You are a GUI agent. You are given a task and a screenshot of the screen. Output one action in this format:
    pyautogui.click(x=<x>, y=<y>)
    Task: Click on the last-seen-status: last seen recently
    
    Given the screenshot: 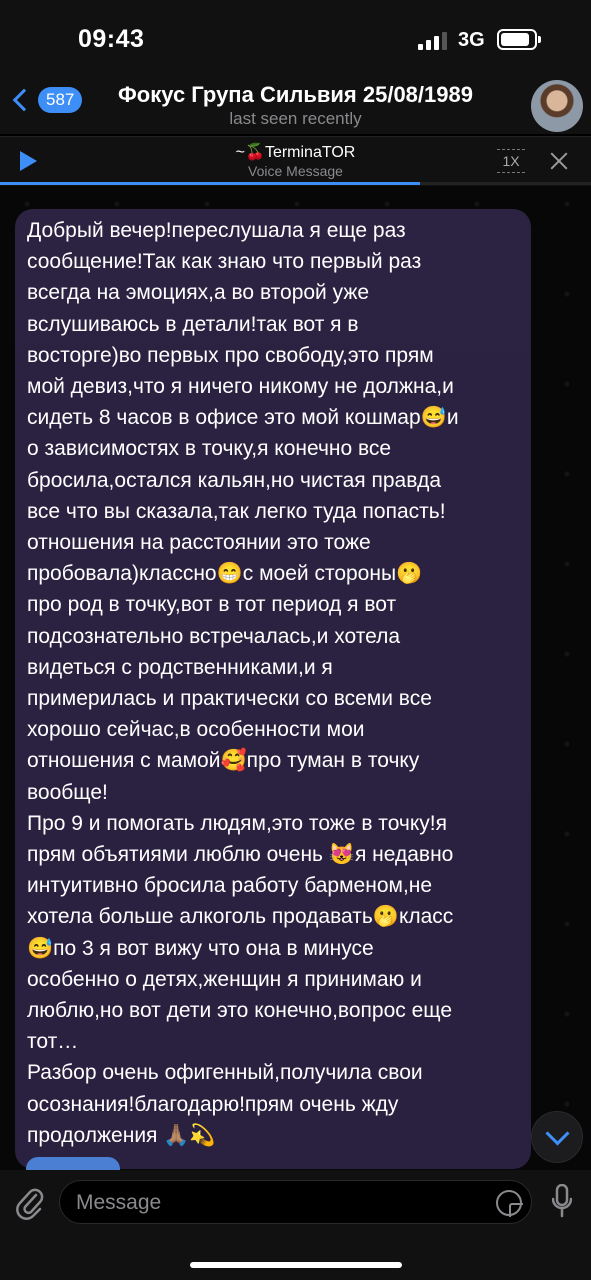 What is the action you would take?
    pyautogui.click(x=295, y=118)
    